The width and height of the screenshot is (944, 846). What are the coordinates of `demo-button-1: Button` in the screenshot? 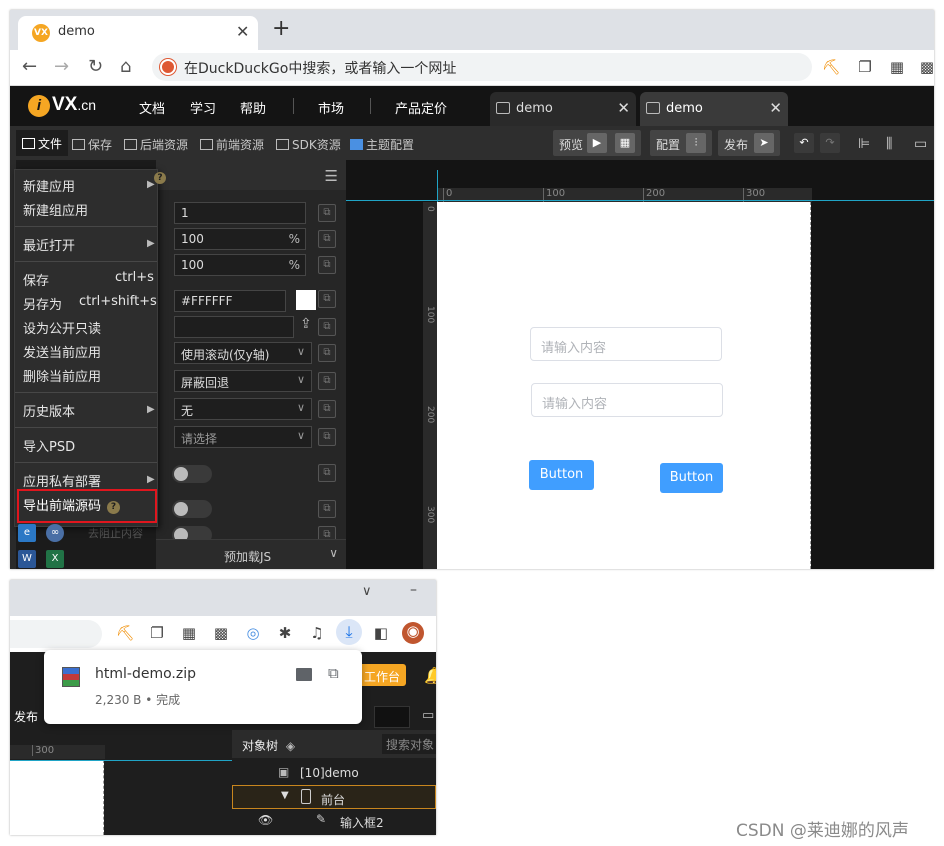 It's located at (561, 475).